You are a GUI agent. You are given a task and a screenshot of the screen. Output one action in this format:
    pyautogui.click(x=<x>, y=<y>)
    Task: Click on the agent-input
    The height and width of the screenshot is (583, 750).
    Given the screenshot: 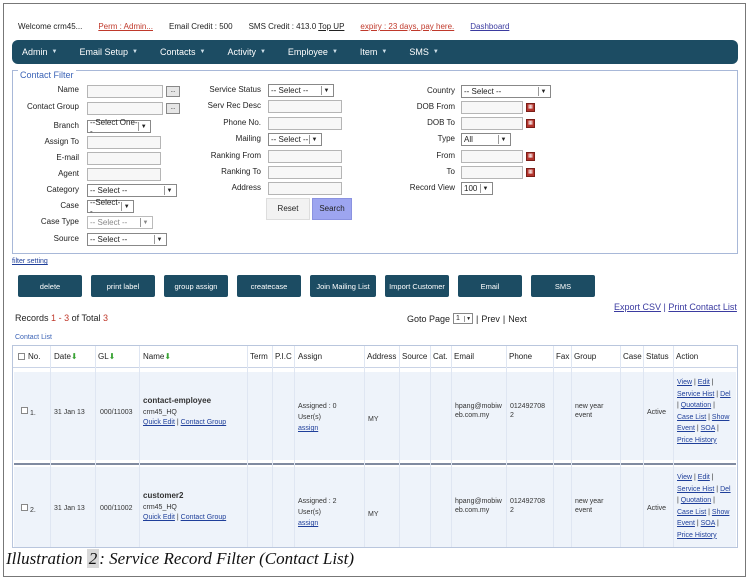 What is the action you would take?
    pyautogui.click(x=124, y=174)
    